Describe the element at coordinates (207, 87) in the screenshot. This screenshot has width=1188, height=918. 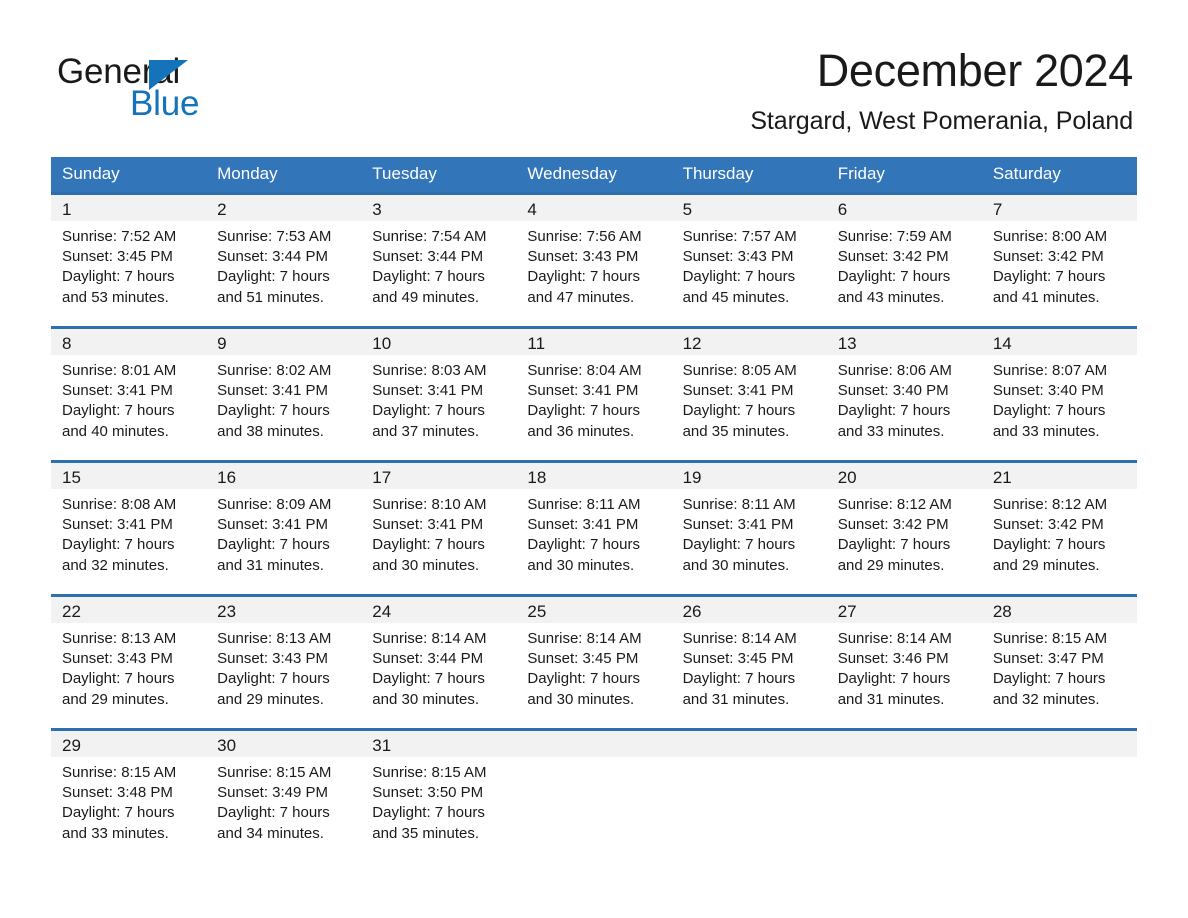
I see `general-blue-logo: General Blue` at that location.